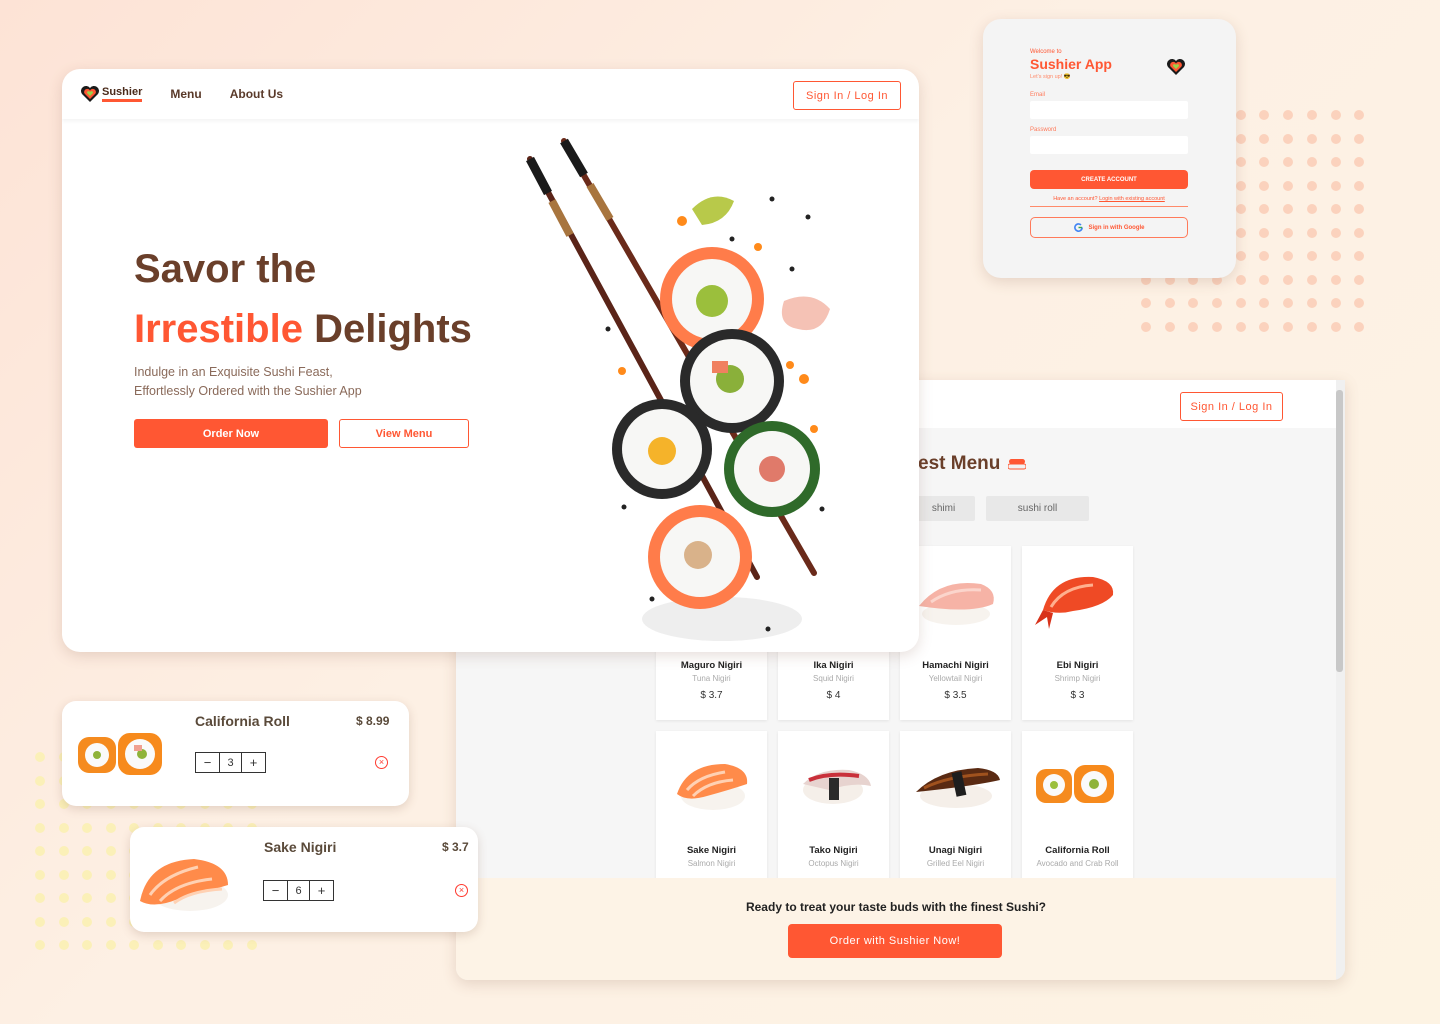 The height and width of the screenshot is (1024, 1440). Describe the element at coordinates (711, 678) in the screenshot. I see `food-desc: Tuna Nigiri` at that location.